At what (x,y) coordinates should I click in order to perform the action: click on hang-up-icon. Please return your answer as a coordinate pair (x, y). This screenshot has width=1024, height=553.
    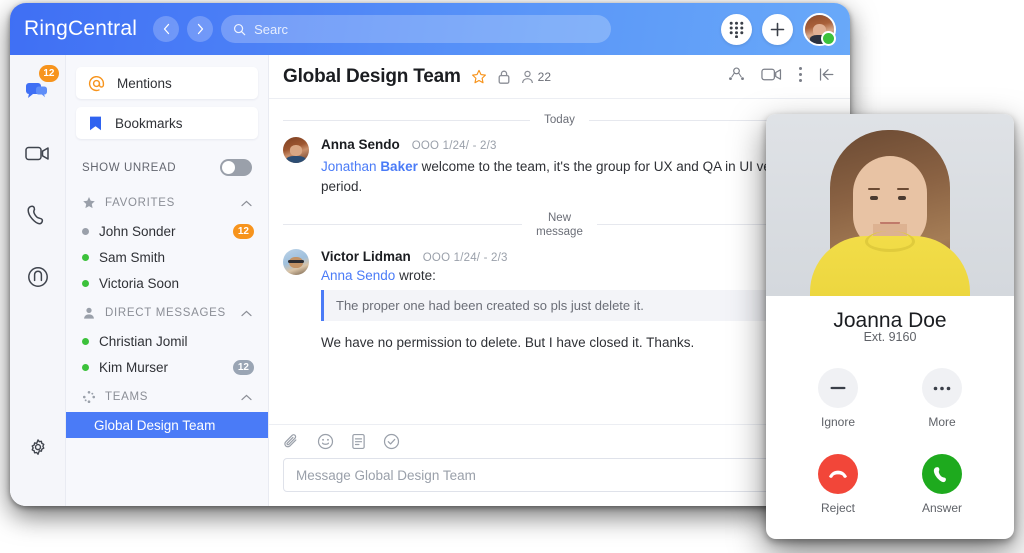
    Looking at the image, I should click on (838, 474).